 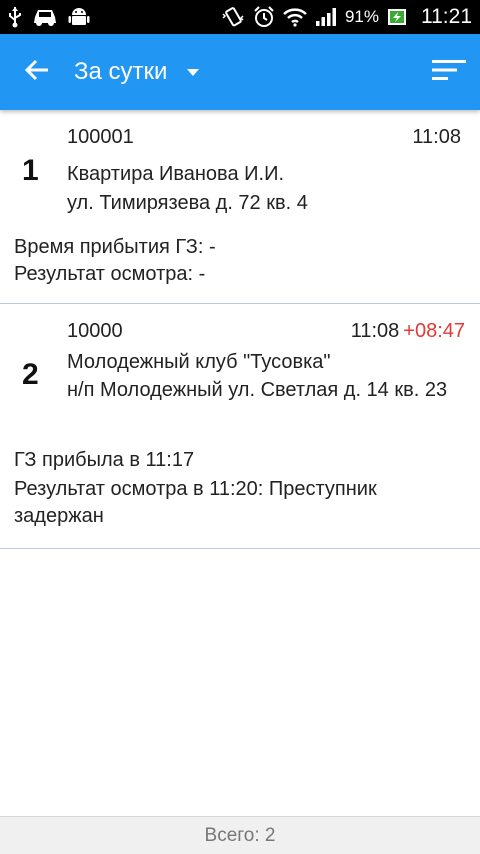 I want to click on dropdown-arrow-icon, so click(x=193, y=72).